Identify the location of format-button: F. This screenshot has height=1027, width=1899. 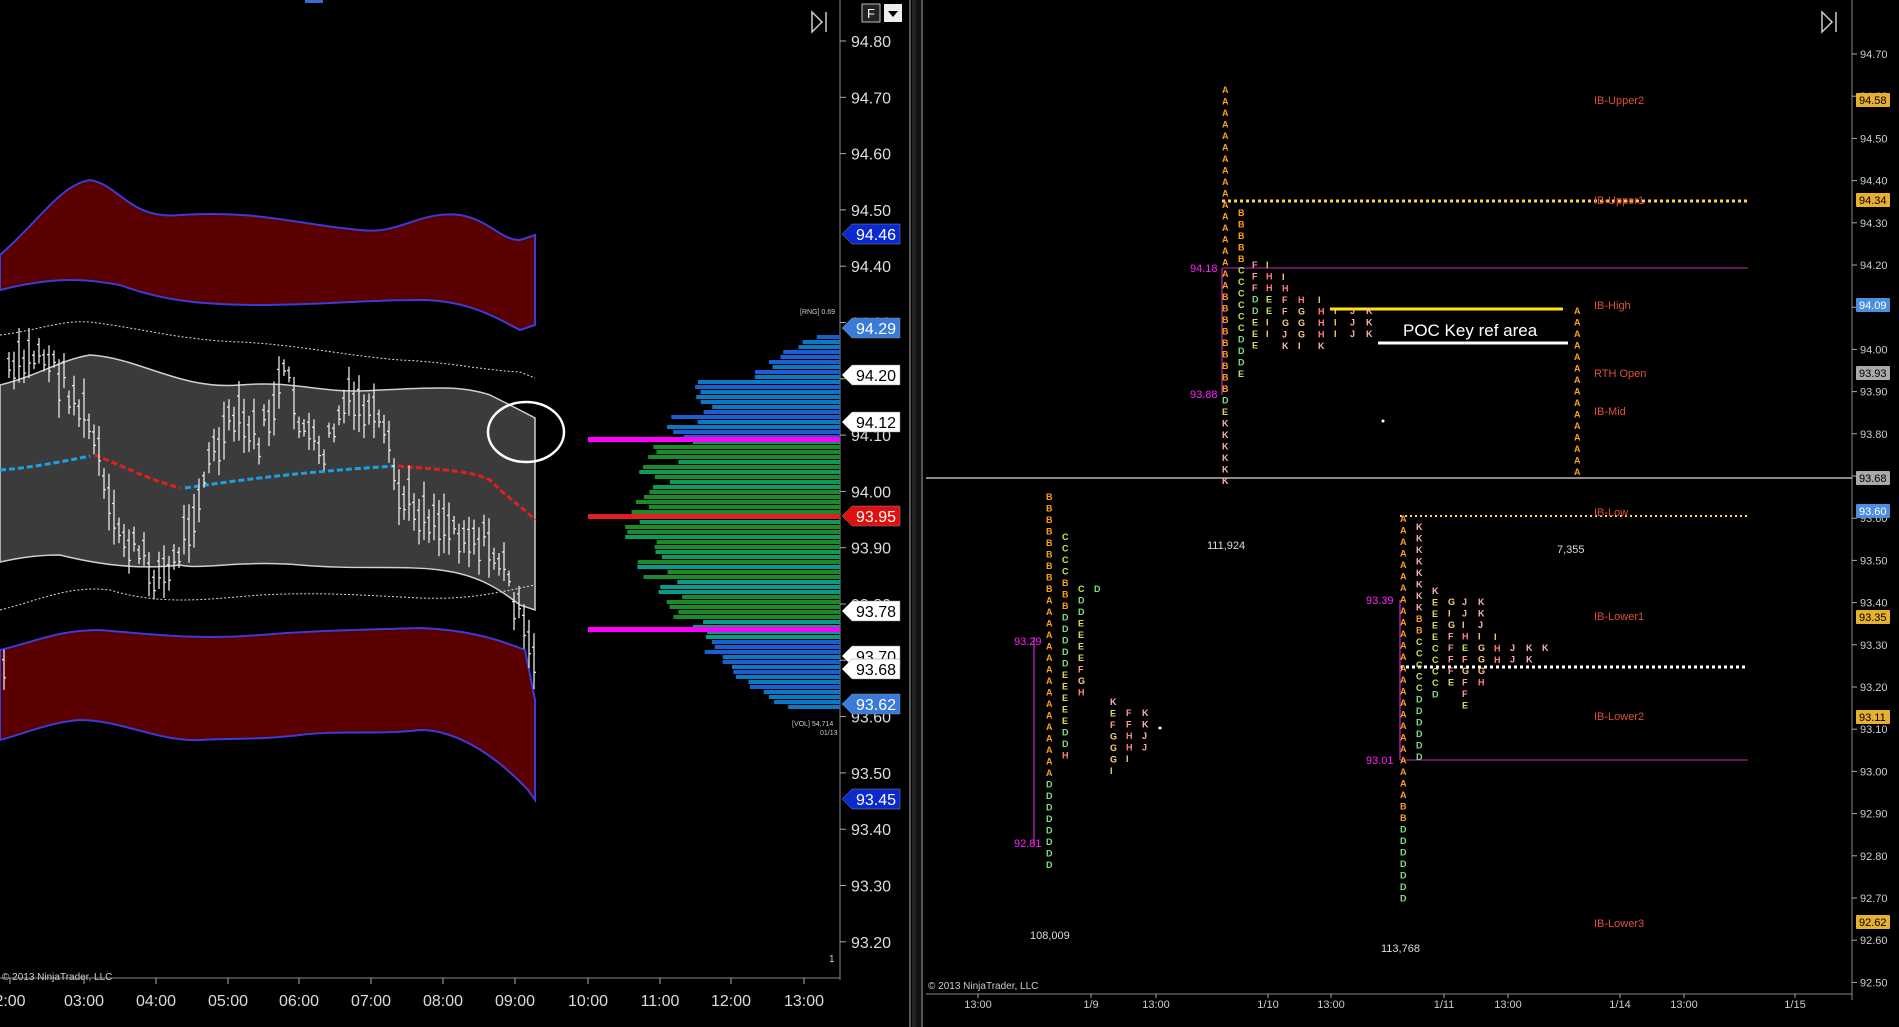
(871, 13).